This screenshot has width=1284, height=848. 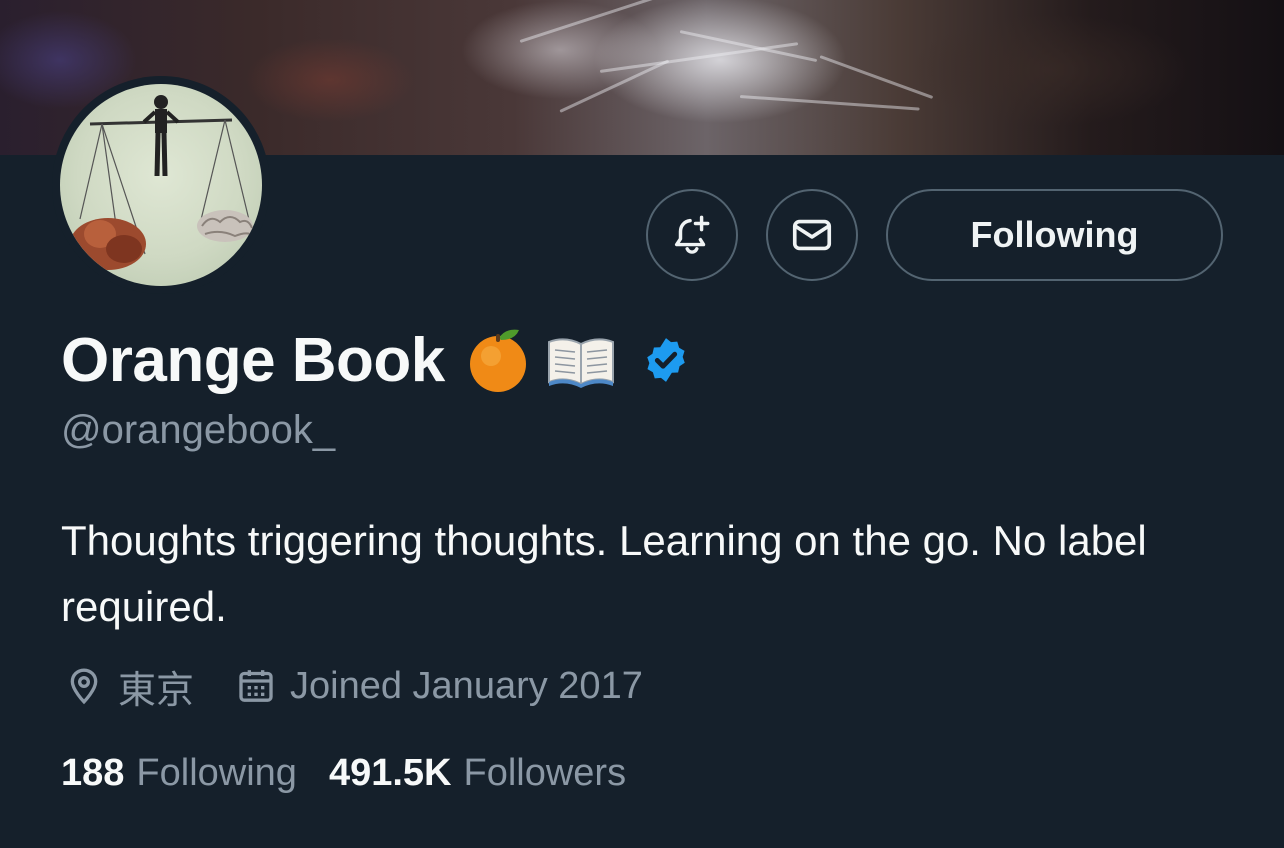 I want to click on avatar-image, so click(x=161, y=185).